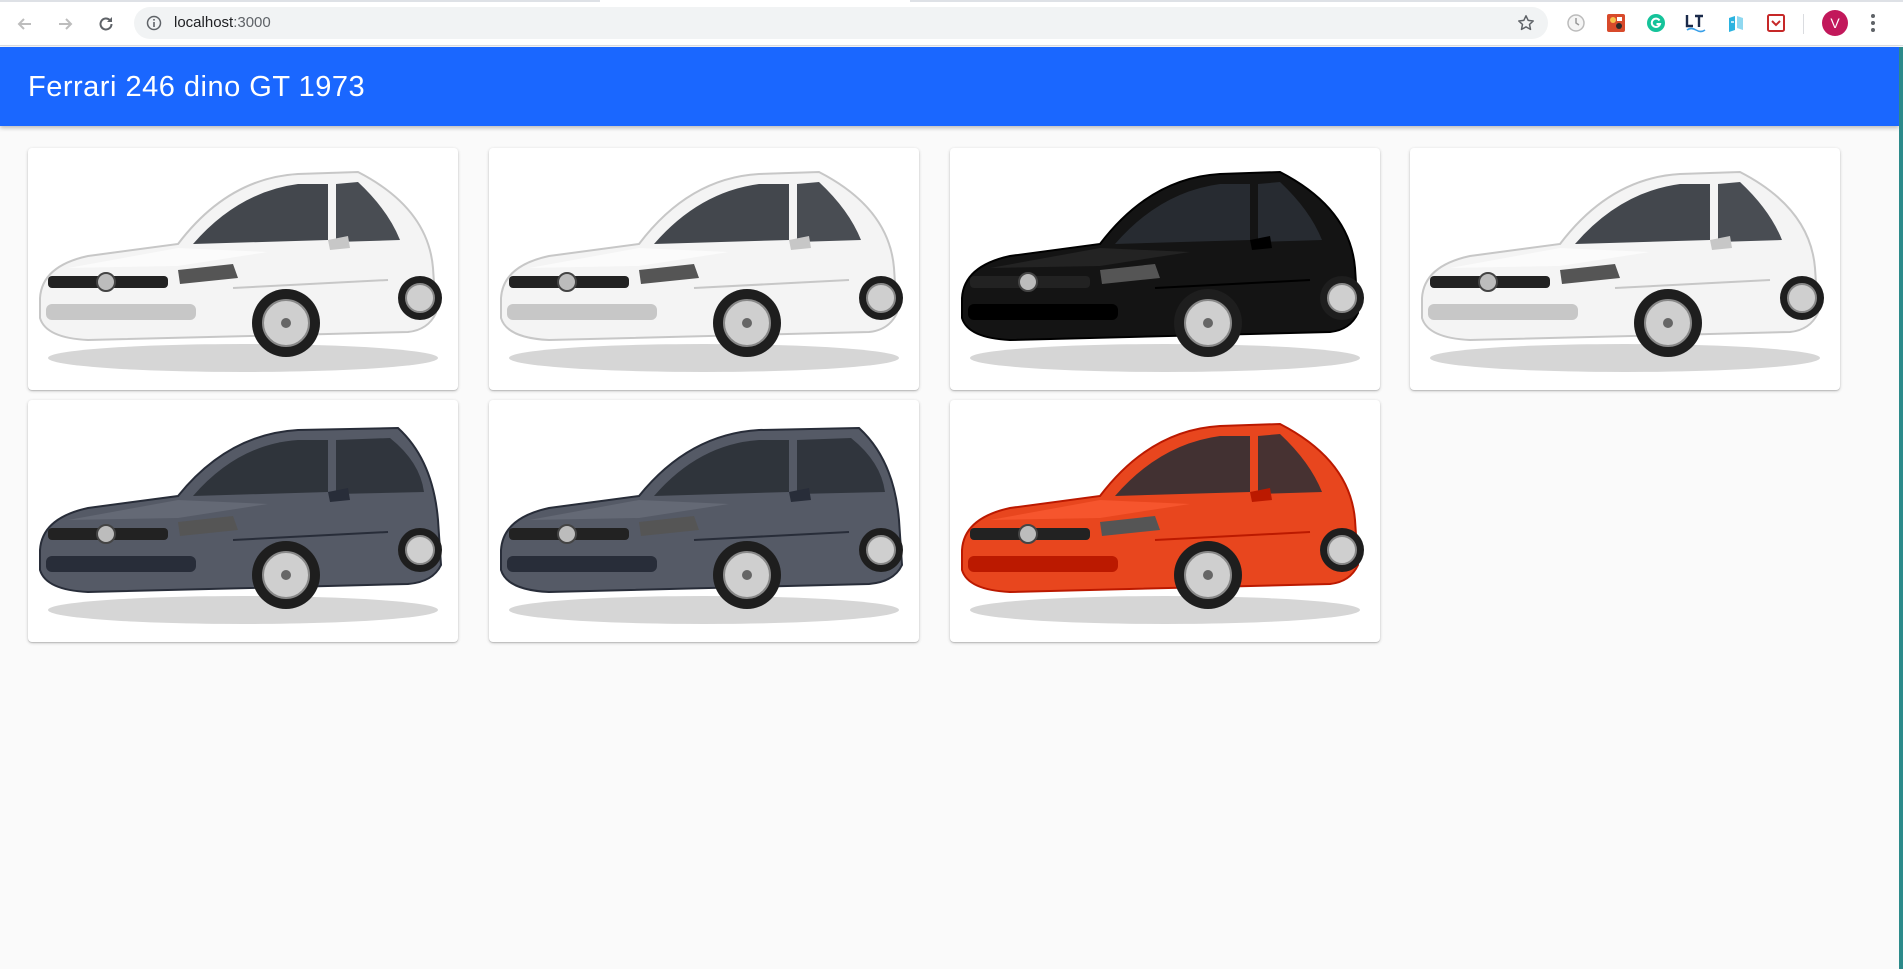 The image size is (1903, 969). I want to click on bookmark-star-icon, so click(1526, 23).